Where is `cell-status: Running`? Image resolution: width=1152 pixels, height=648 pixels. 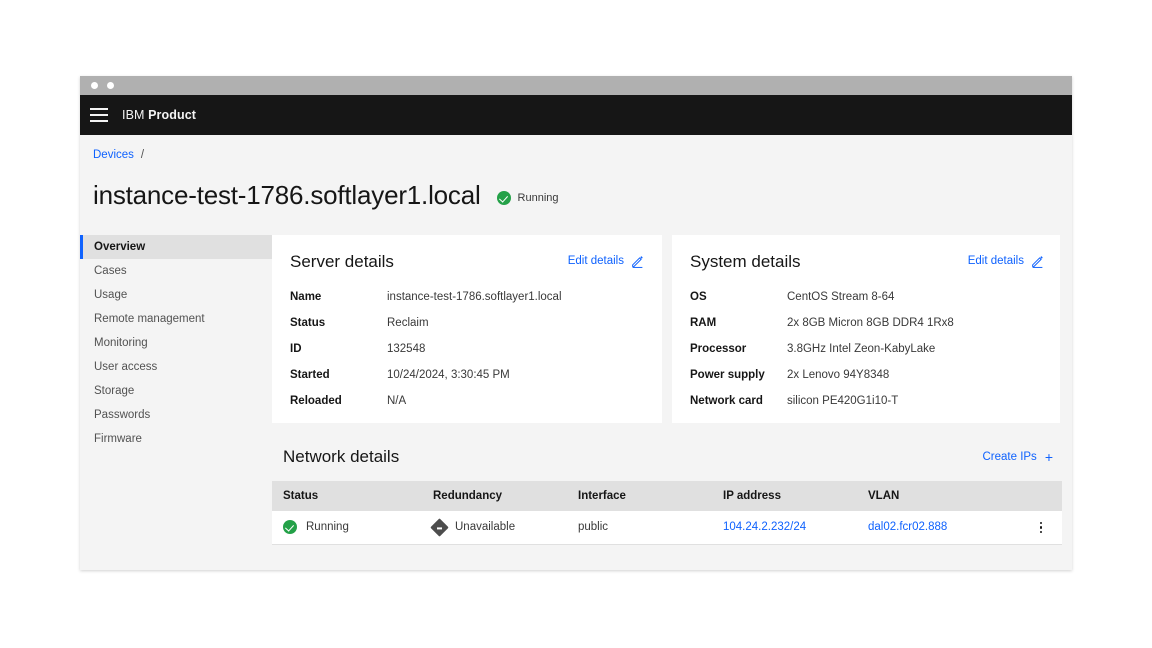
cell-status: Running is located at coordinates (347, 528).